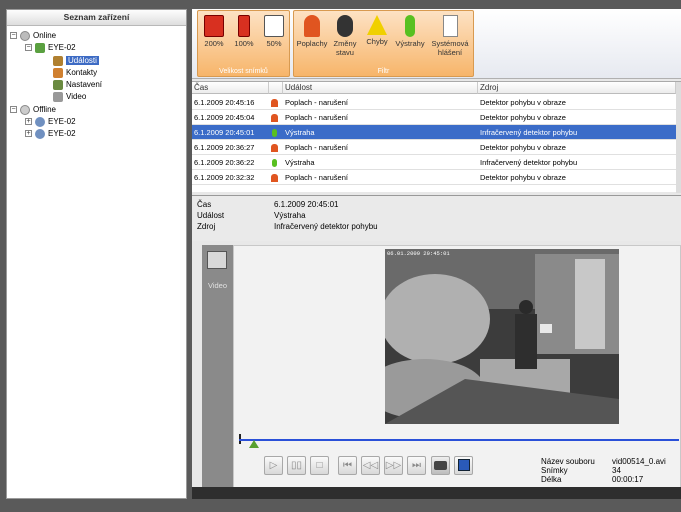 Image resolution: width=681 pixels, height=512 pixels. I want to click on video-tab-icon, so click(217, 260).